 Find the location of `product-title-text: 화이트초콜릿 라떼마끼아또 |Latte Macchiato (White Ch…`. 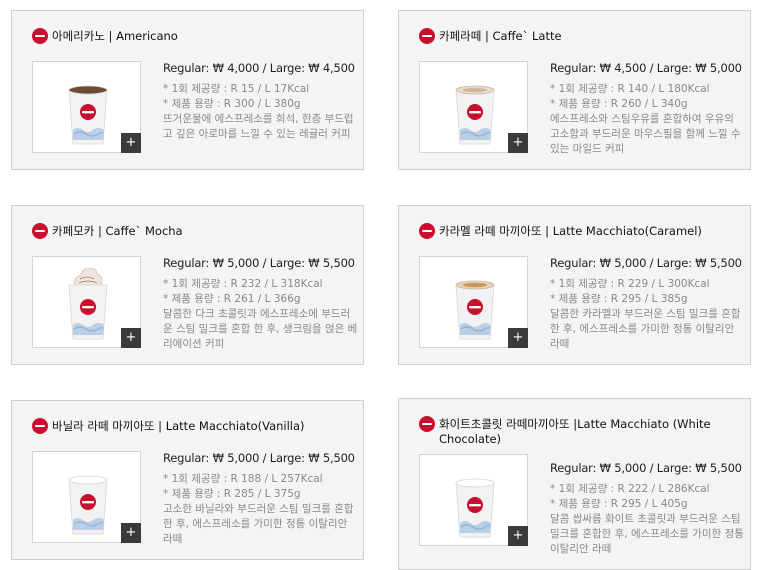

product-title-text: 화이트초콜릿 라떼마끼아또 |Latte Macchiato (White Ch… is located at coordinates (575, 431).